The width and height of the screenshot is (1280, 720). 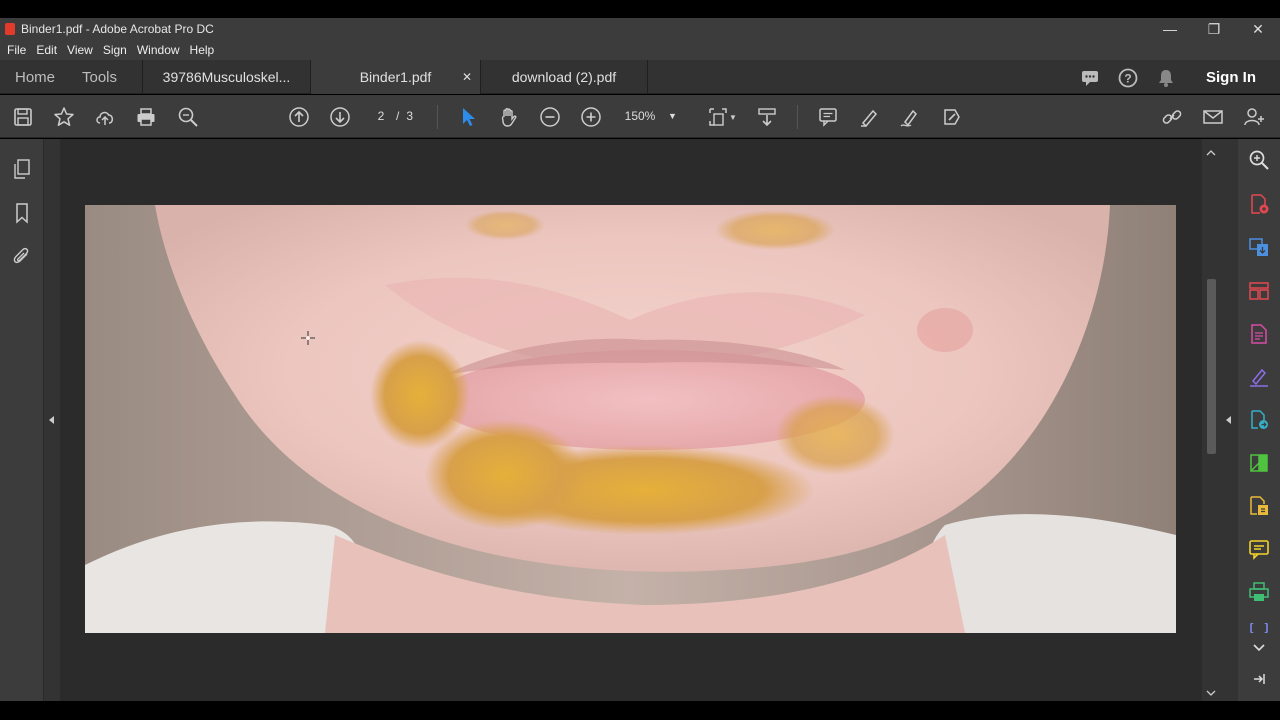 I want to click on organize-pages-icon, so click(x=1259, y=291).